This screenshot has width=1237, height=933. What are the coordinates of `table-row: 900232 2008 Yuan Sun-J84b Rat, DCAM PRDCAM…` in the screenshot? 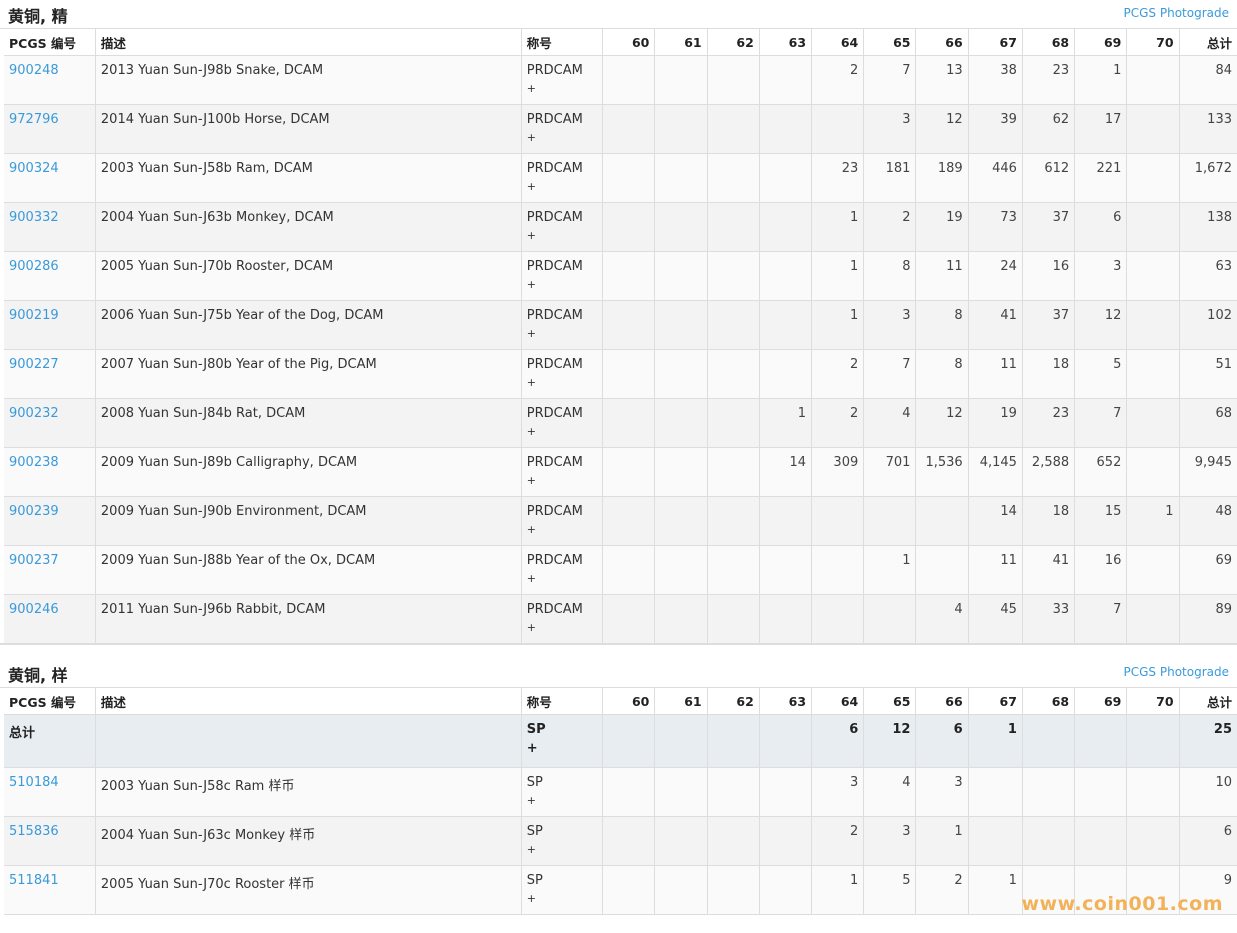 It's located at (620, 423).